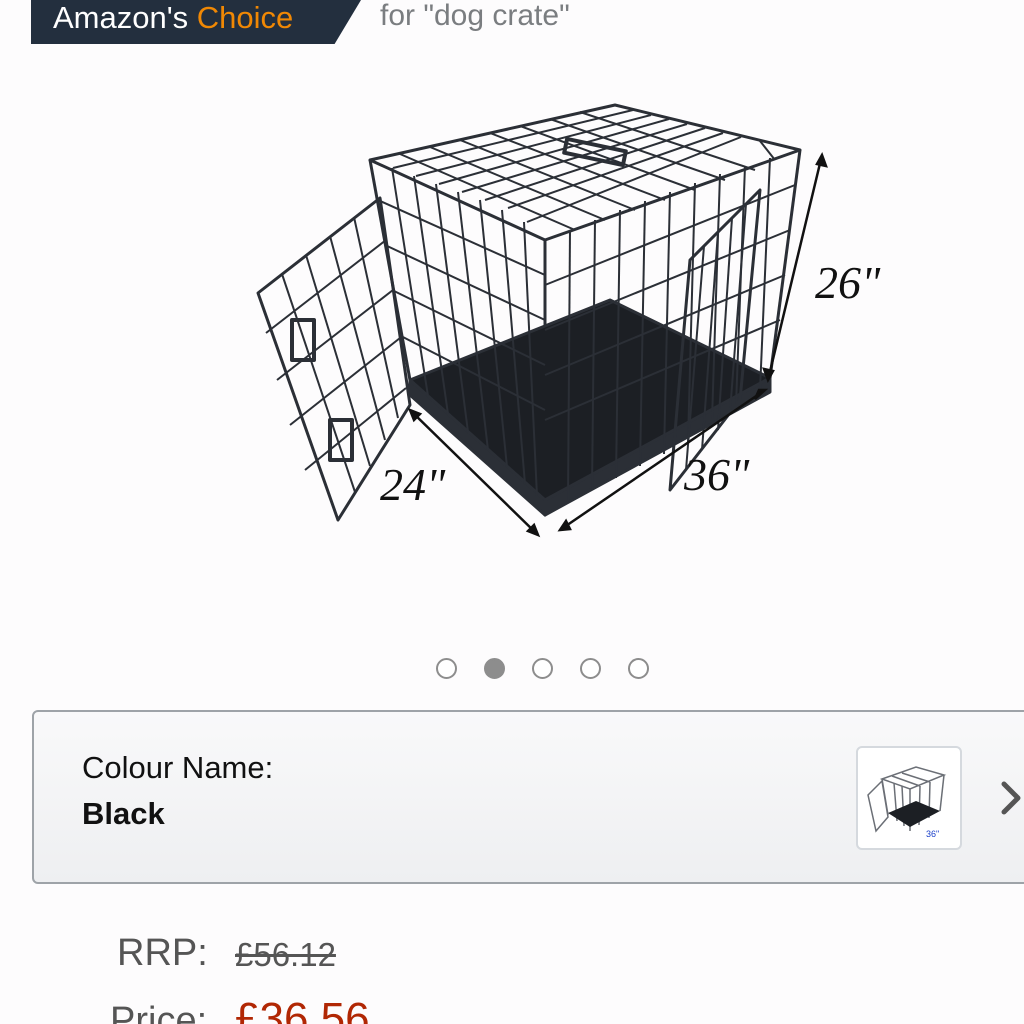 The width and height of the screenshot is (1024, 1024). Describe the element at coordinates (162, 953) in the screenshot. I see `rrp-label: RRP:` at that location.